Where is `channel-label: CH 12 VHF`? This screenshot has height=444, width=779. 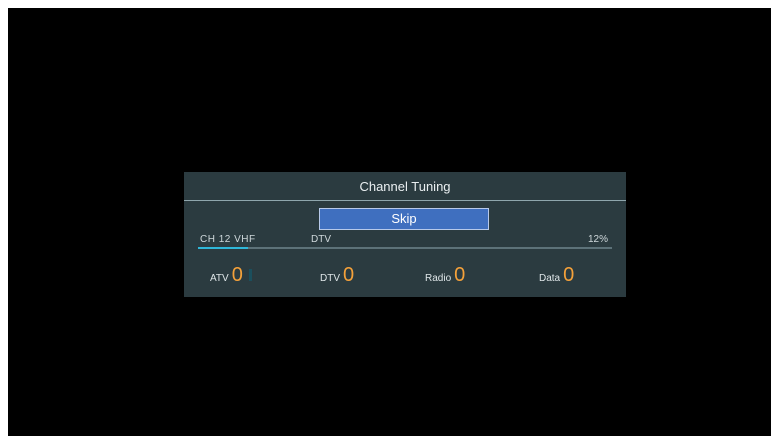 channel-label: CH 12 VHF is located at coordinates (228, 239).